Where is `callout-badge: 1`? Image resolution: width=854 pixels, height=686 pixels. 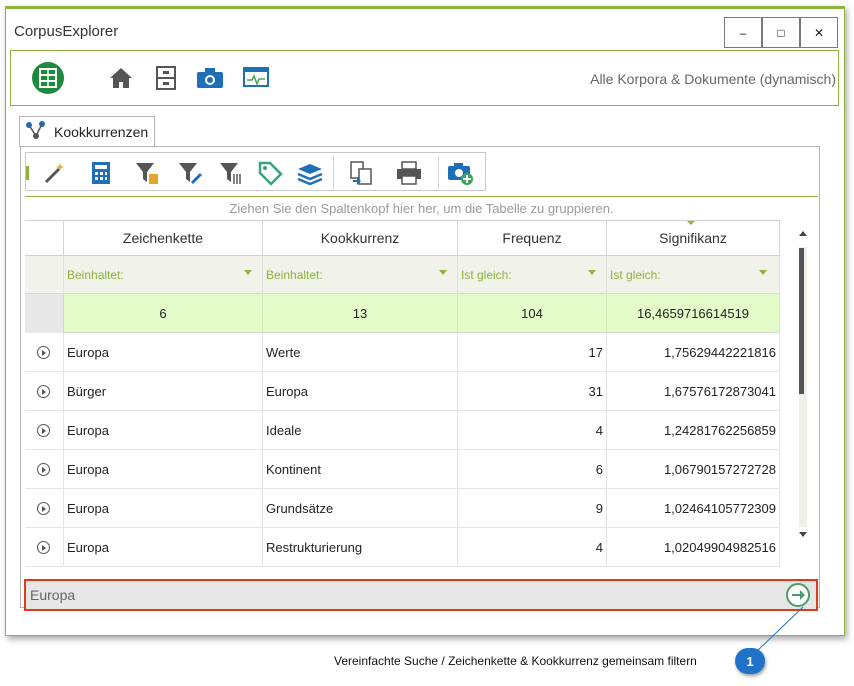
callout-badge: 1 is located at coordinates (750, 661).